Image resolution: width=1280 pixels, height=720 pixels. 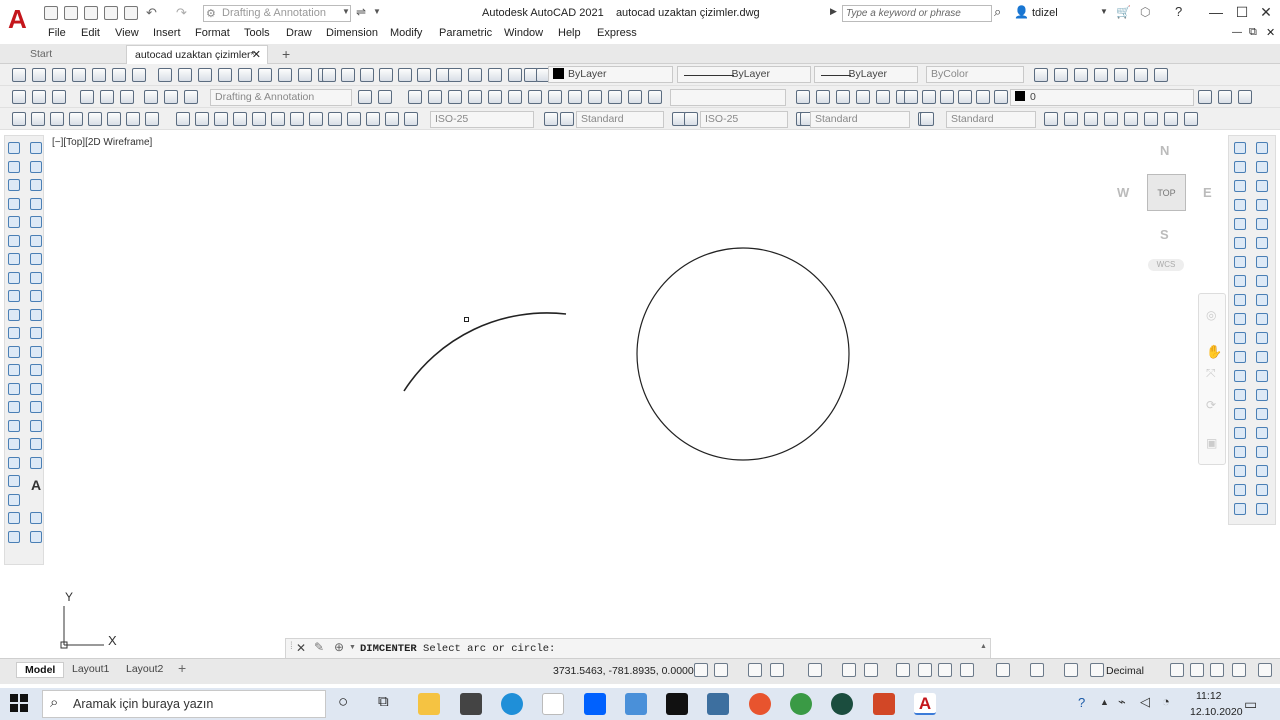 I want to click on dropbox-icon, so click(x=595, y=704).